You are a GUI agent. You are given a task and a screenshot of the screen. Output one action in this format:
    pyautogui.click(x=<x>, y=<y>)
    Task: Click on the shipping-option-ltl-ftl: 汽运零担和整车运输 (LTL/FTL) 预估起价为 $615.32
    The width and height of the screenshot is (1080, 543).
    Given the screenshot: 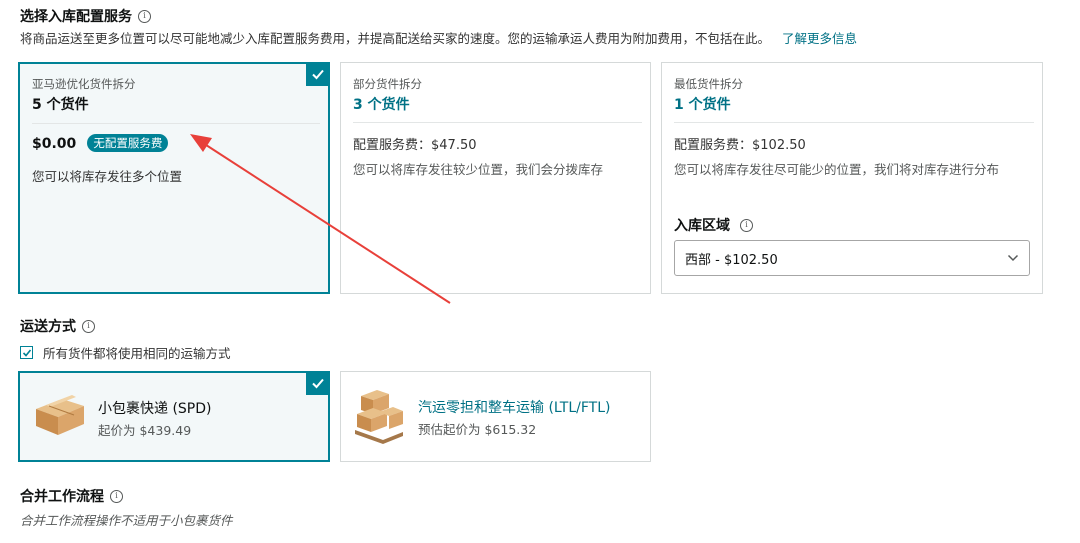 What is the action you would take?
    pyautogui.click(x=495, y=416)
    